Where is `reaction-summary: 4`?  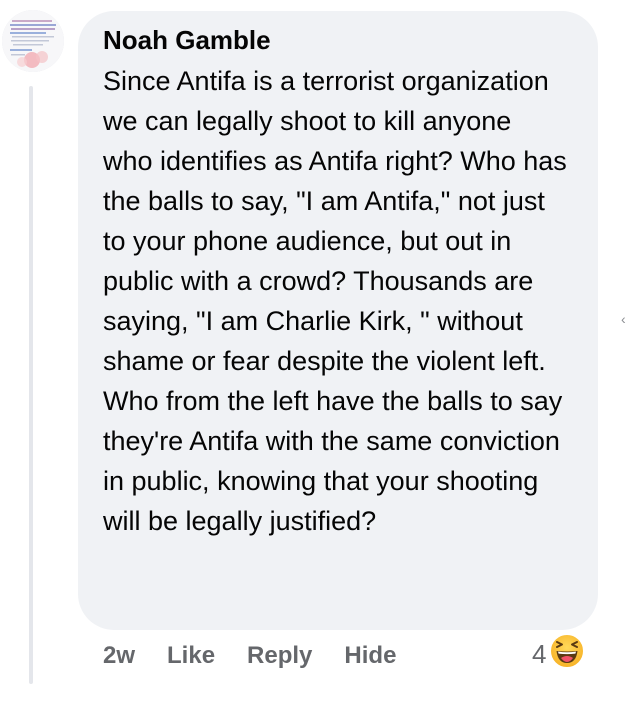 reaction-summary: 4 is located at coordinates (559, 654).